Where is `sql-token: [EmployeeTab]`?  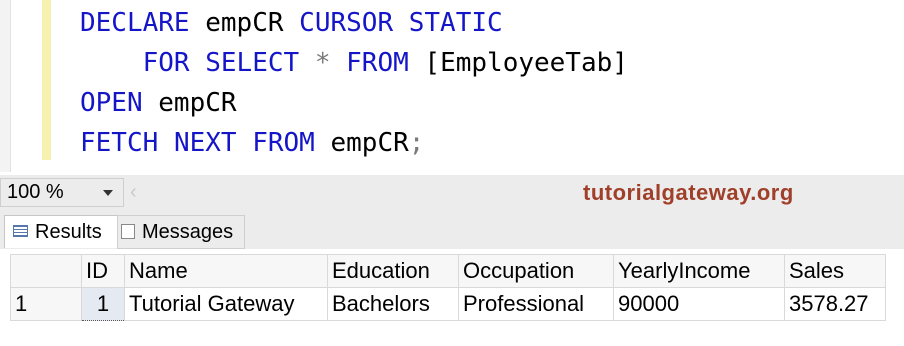 sql-token: [EmployeeTab] is located at coordinates (526, 63).